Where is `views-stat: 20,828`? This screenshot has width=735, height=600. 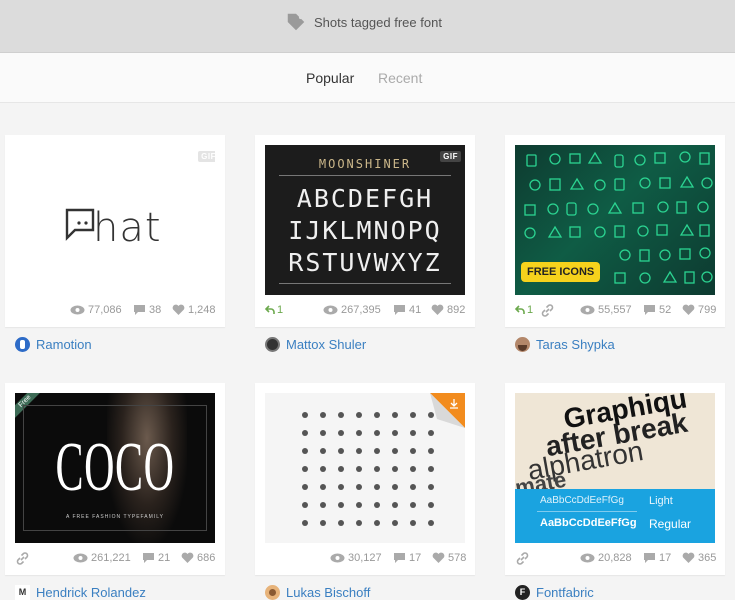
views-stat: 20,828 is located at coordinates (606, 558).